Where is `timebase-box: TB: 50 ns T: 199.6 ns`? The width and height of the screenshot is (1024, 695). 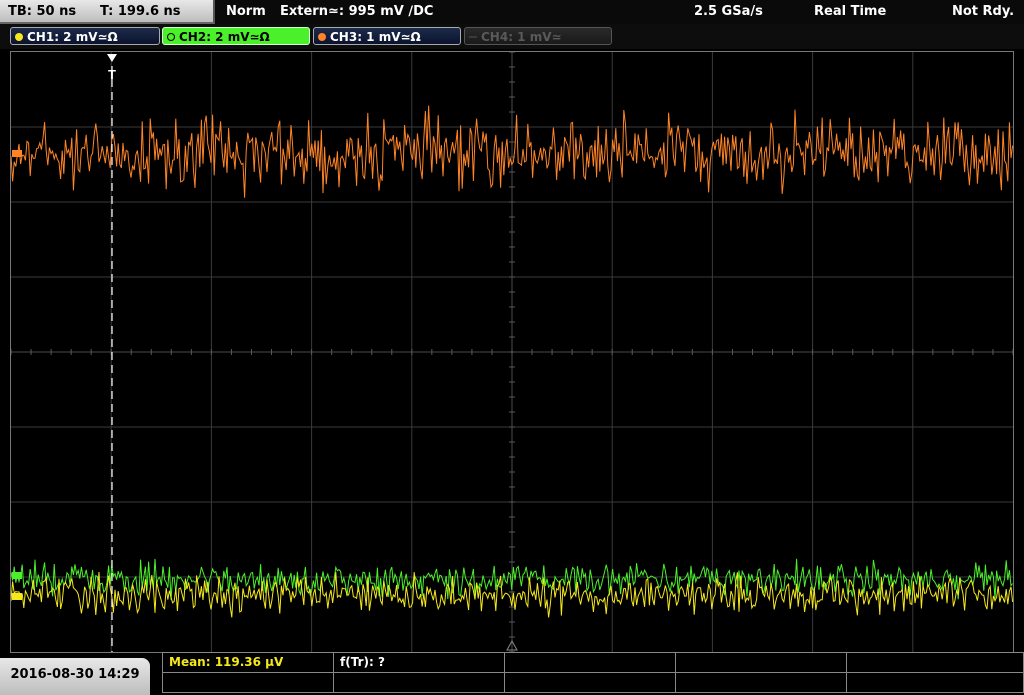 timebase-box: TB: 50 ns T: 199.6 ns is located at coordinates (107, 12).